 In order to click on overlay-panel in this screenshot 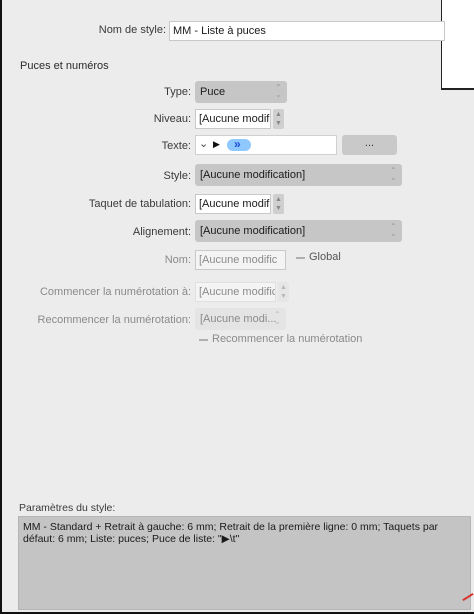, I will do `click(457, 44)`.